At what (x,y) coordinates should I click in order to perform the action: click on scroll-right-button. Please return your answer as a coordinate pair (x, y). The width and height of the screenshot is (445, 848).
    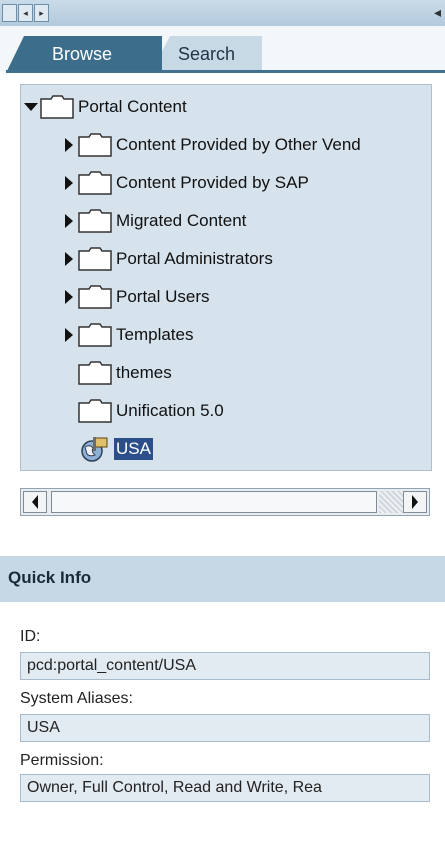
    Looking at the image, I should click on (415, 502).